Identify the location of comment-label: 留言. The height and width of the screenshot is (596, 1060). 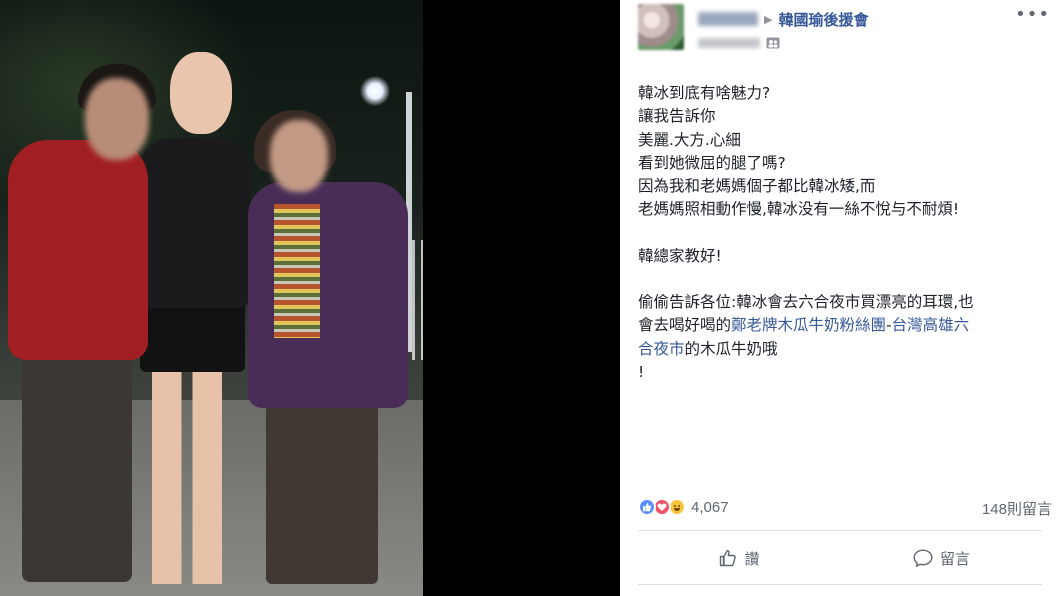
(954, 558).